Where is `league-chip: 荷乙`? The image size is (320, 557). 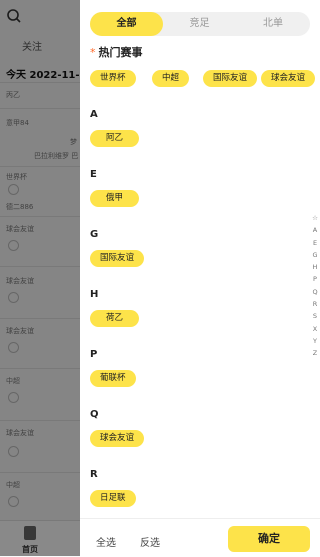
league-chip: 荷乙 is located at coordinates (115, 318).